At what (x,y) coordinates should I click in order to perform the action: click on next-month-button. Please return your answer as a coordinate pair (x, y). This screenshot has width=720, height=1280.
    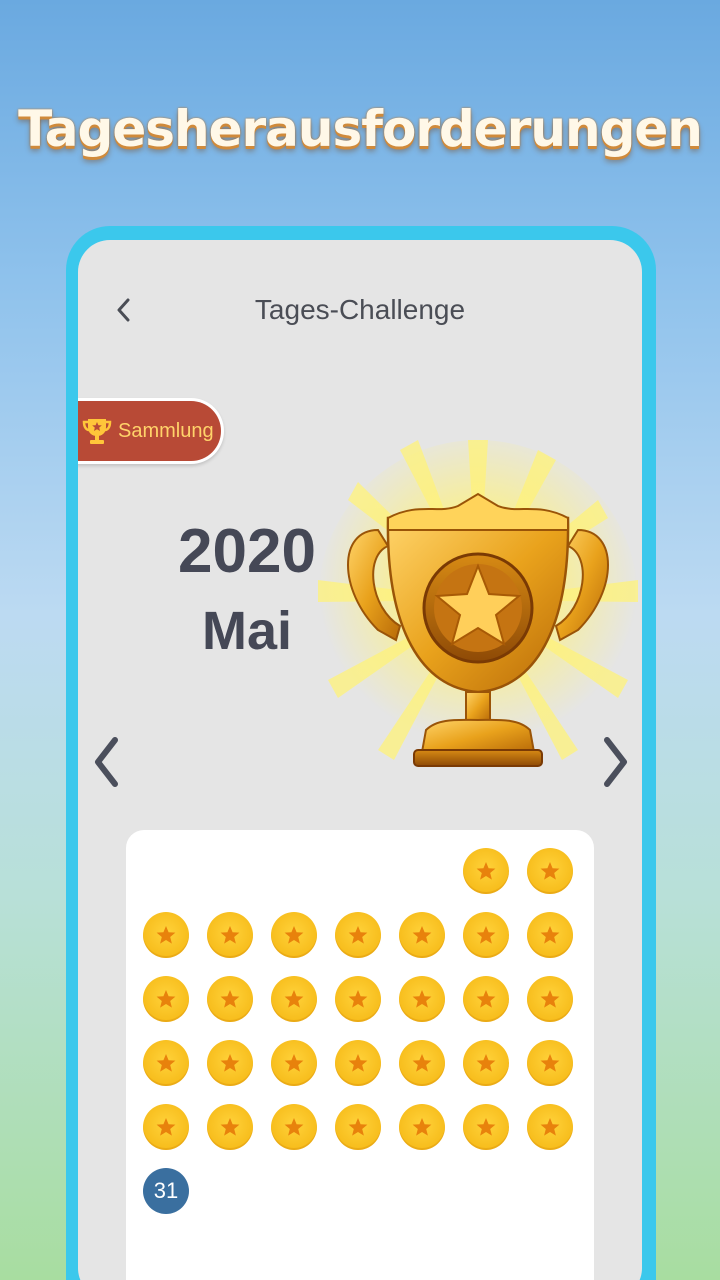
    Looking at the image, I should click on (616, 762).